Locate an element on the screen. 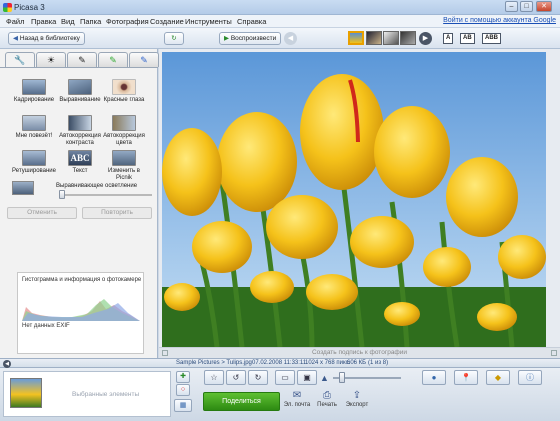 The image size is (560, 421). photo-datetime: 07.02.2008 11:33:11 is located at coordinates (279, 363).